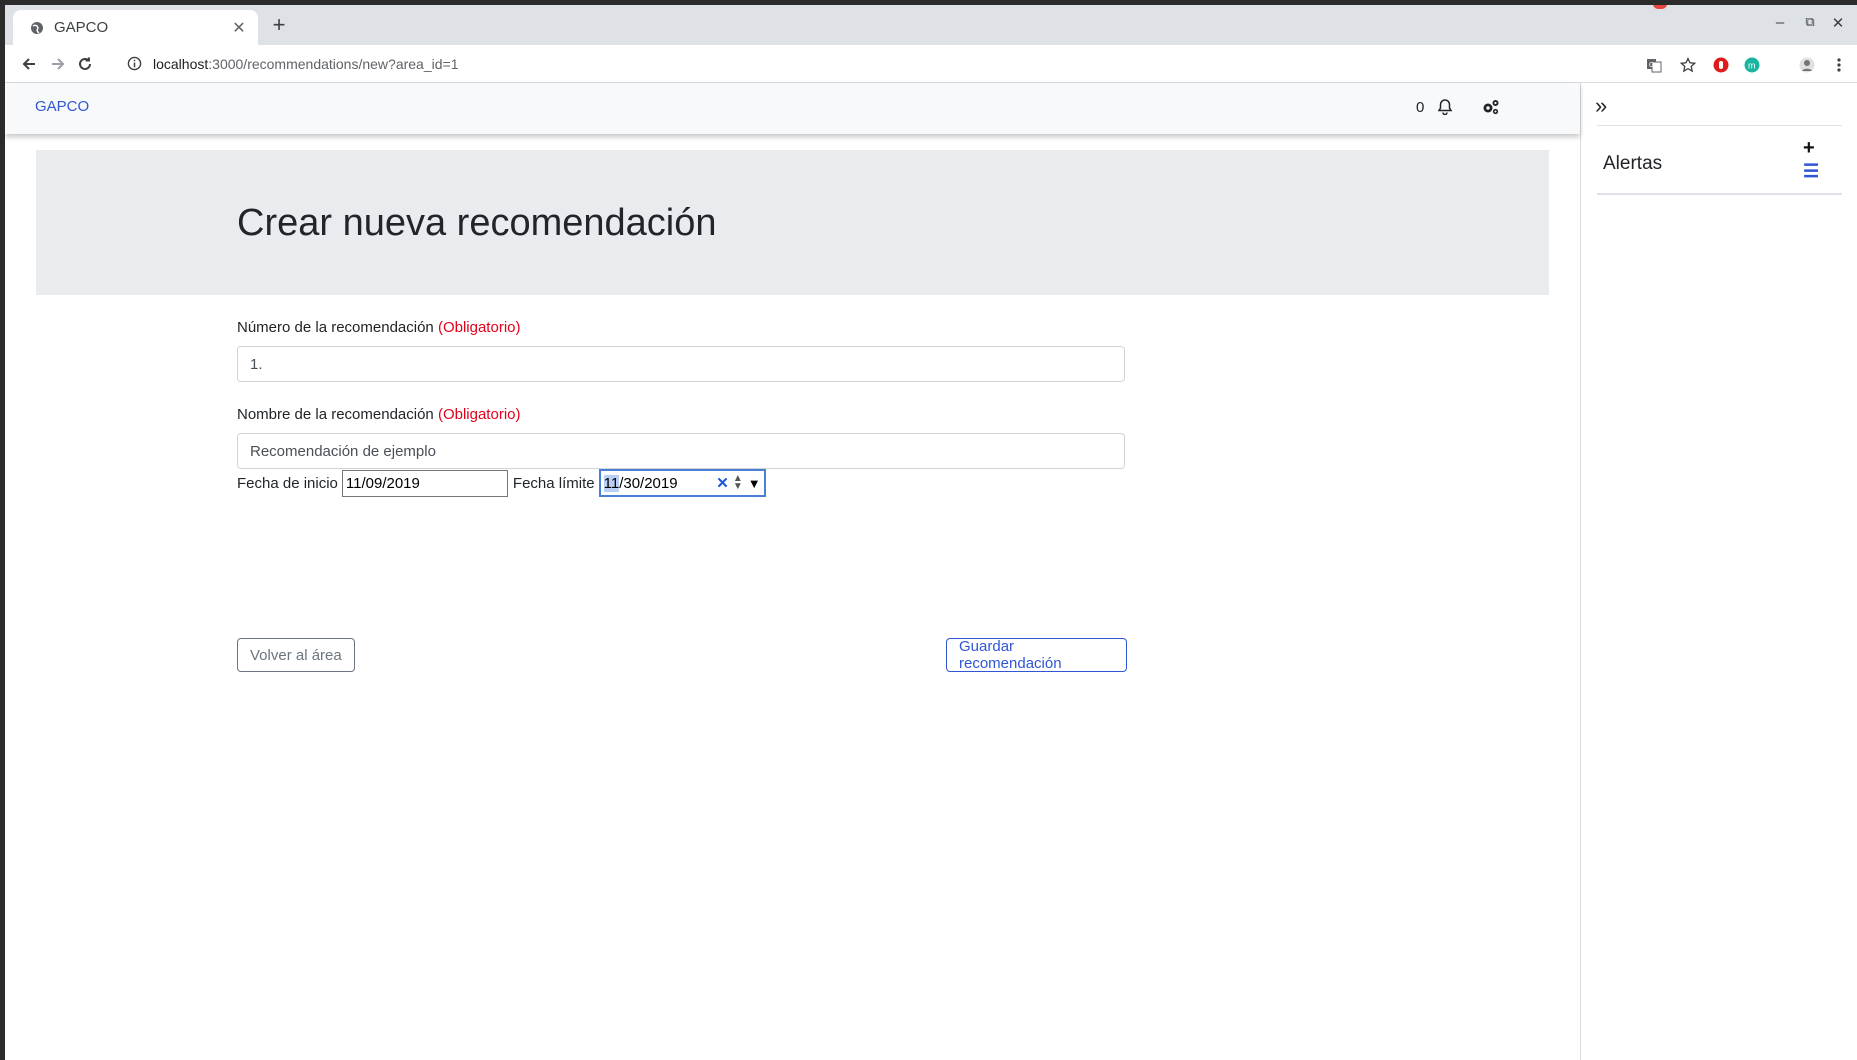 This screenshot has height=1060, width=1857. Describe the element at coordinates (81, 27) in the screenshot. I see `tab-title: GAPCO` at that location.